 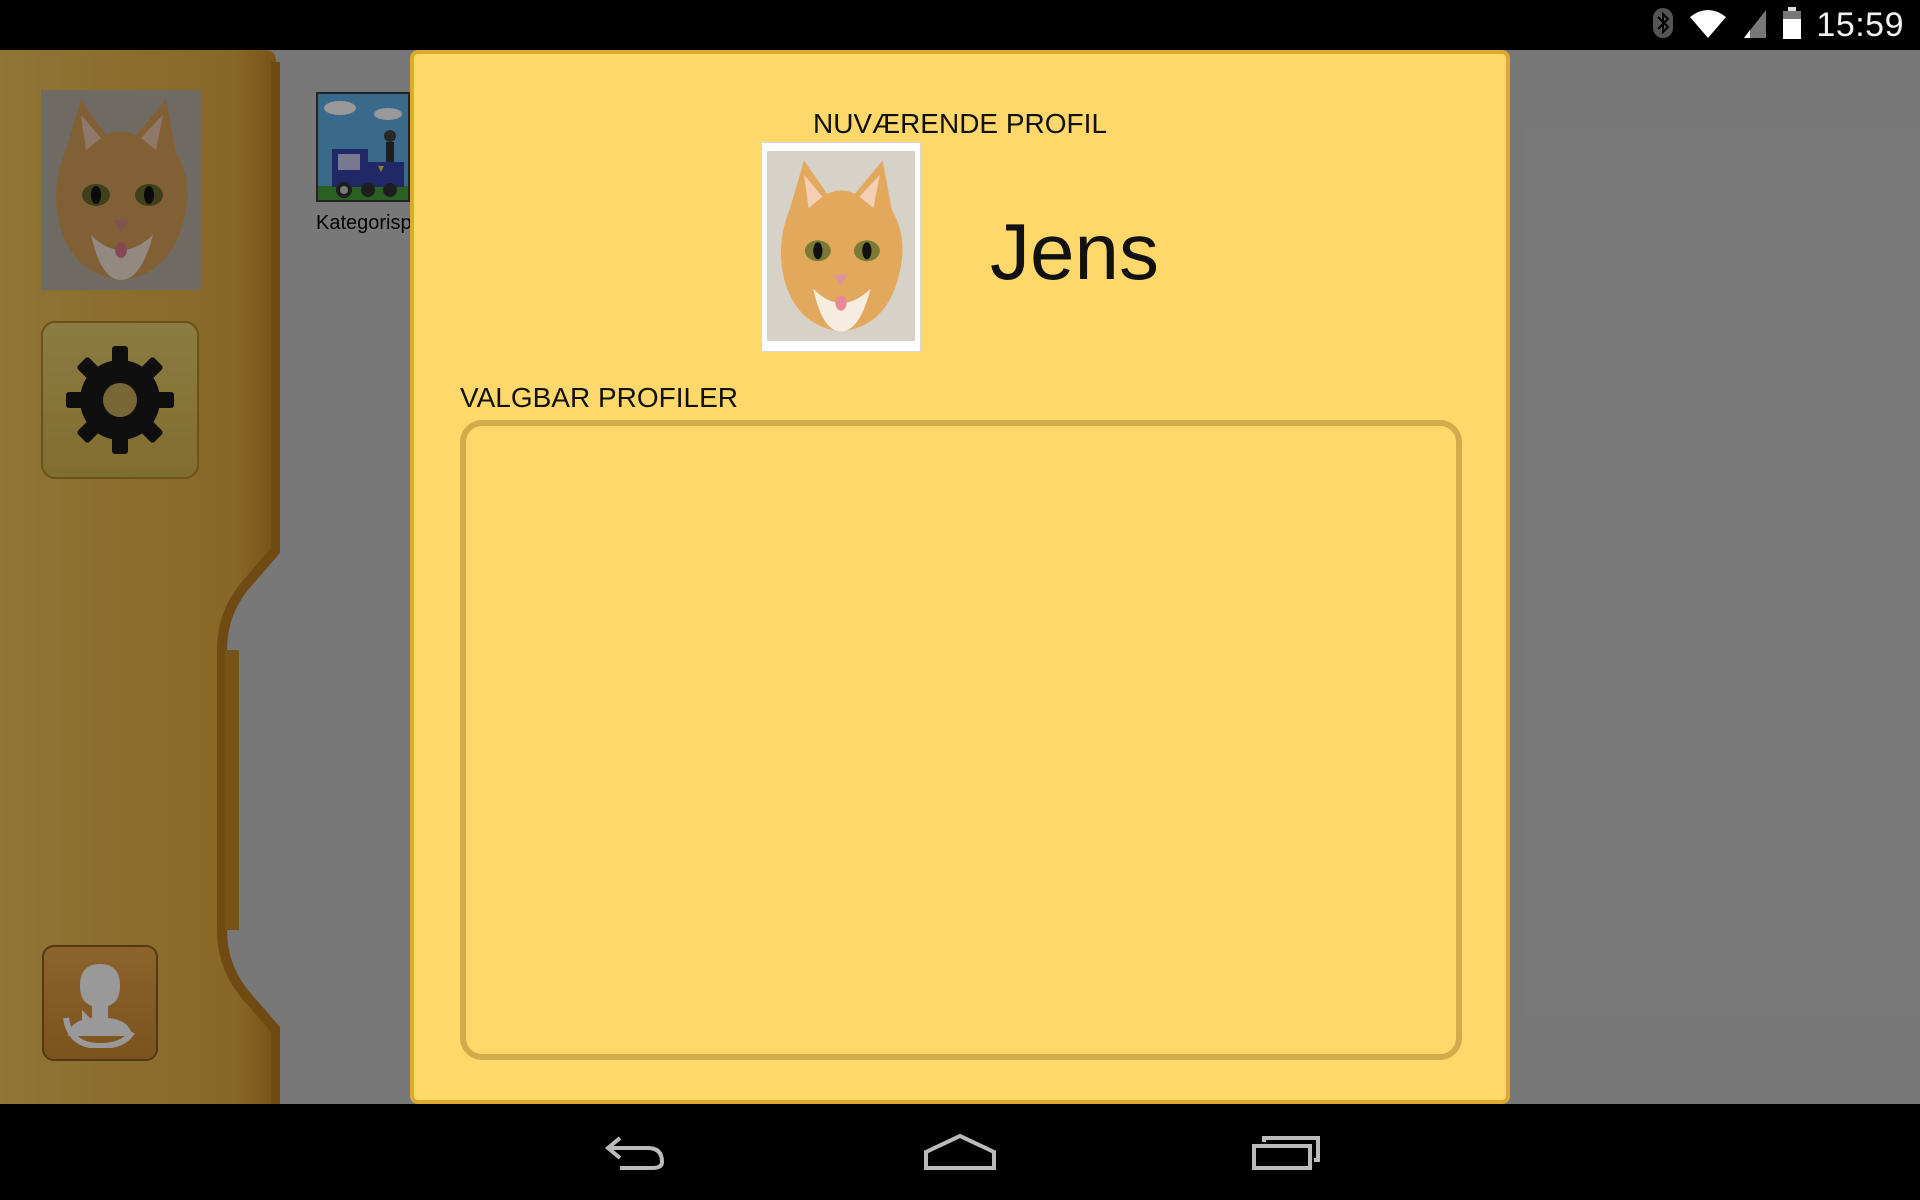 I want to click on home-button, so click(x=960, y=1152).